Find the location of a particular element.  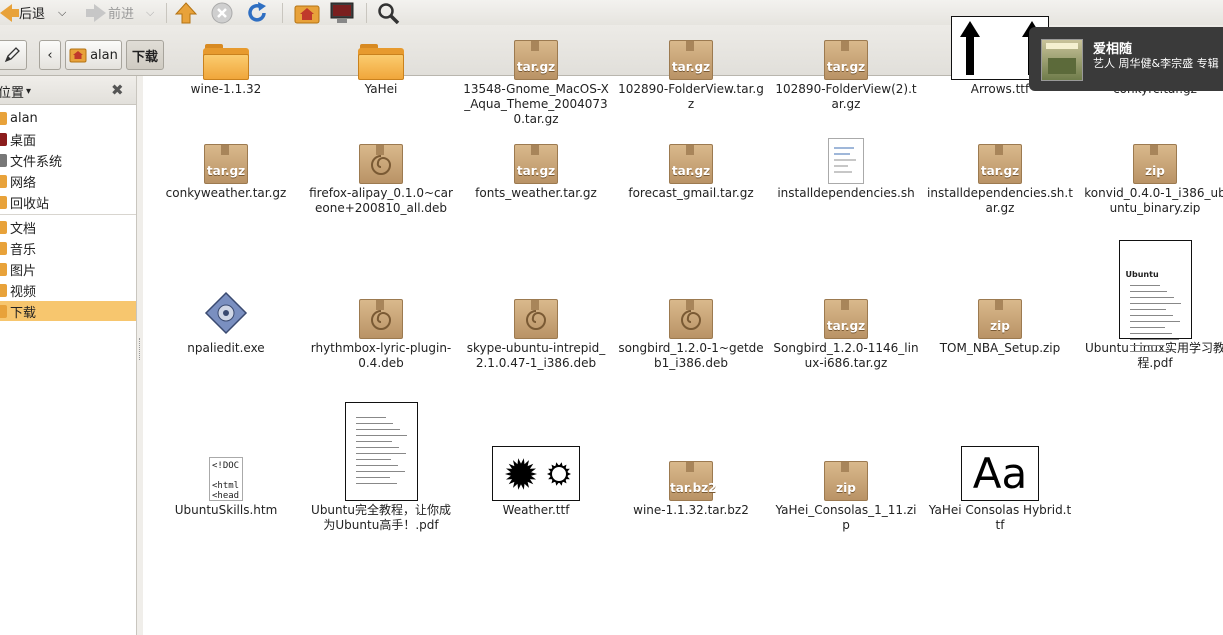

file-name-label: TOM_NBA_Setup.zip is located at coordinates (1000, 348).